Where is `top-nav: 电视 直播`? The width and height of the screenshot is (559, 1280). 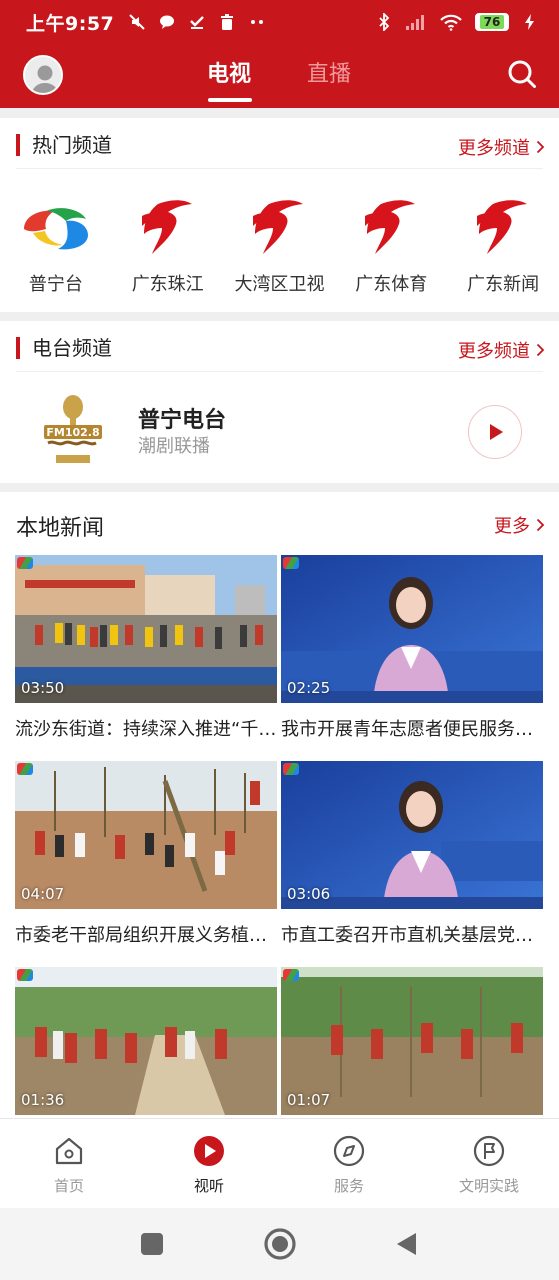 top-nav: 电视 直播 is located at coordinates (279, 76).